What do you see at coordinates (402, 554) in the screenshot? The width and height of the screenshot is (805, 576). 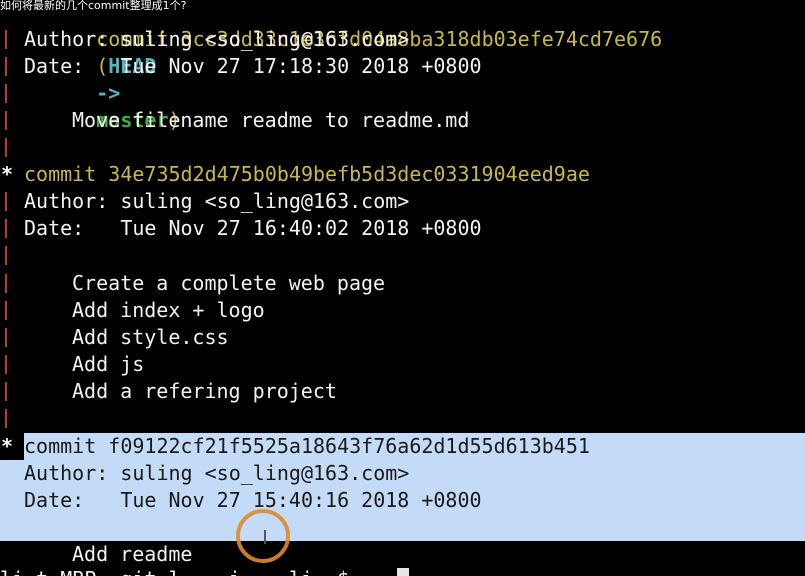 I see `message-line: Add readme` at bounding box center [402, 554].